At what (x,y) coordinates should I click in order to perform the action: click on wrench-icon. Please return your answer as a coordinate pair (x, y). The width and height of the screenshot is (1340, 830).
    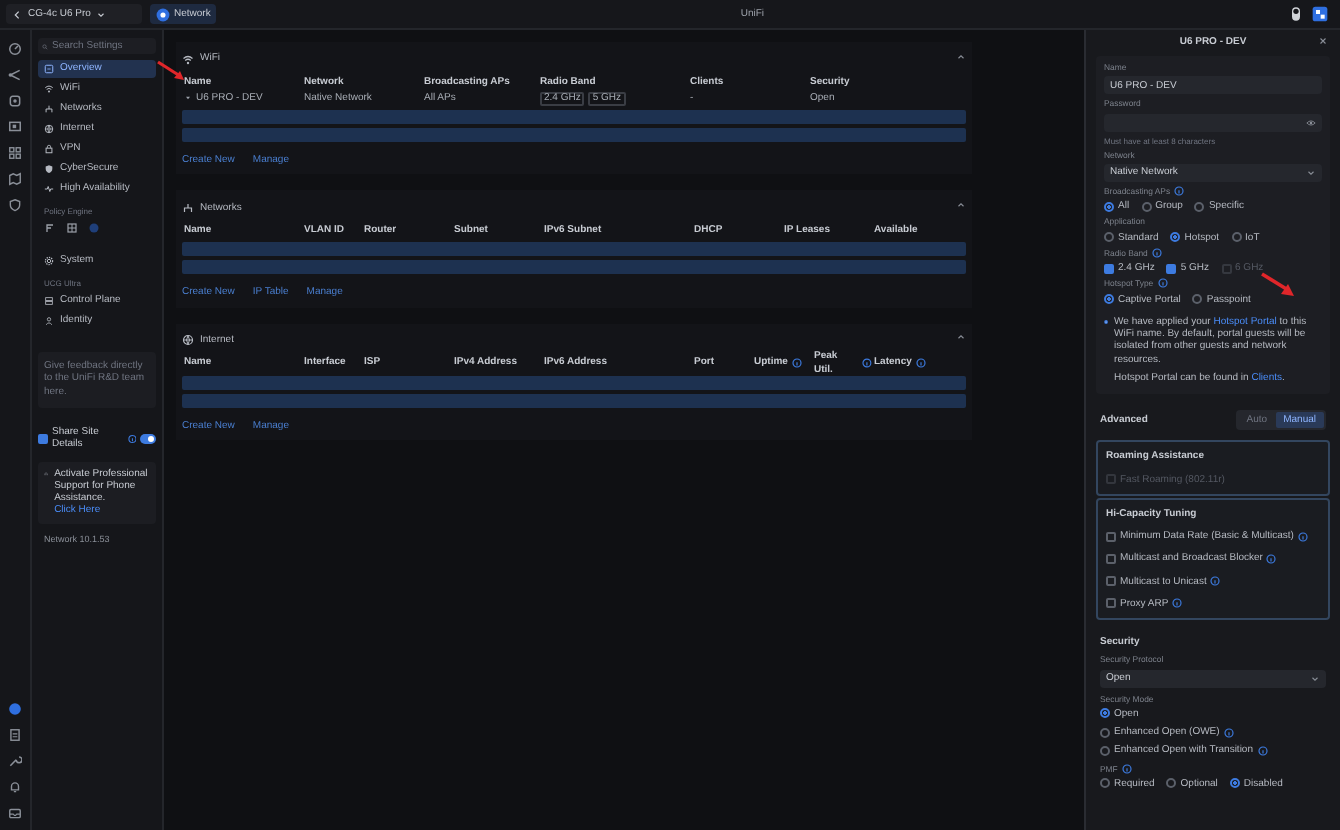
    Looking at the image, I should click on (15, 761).